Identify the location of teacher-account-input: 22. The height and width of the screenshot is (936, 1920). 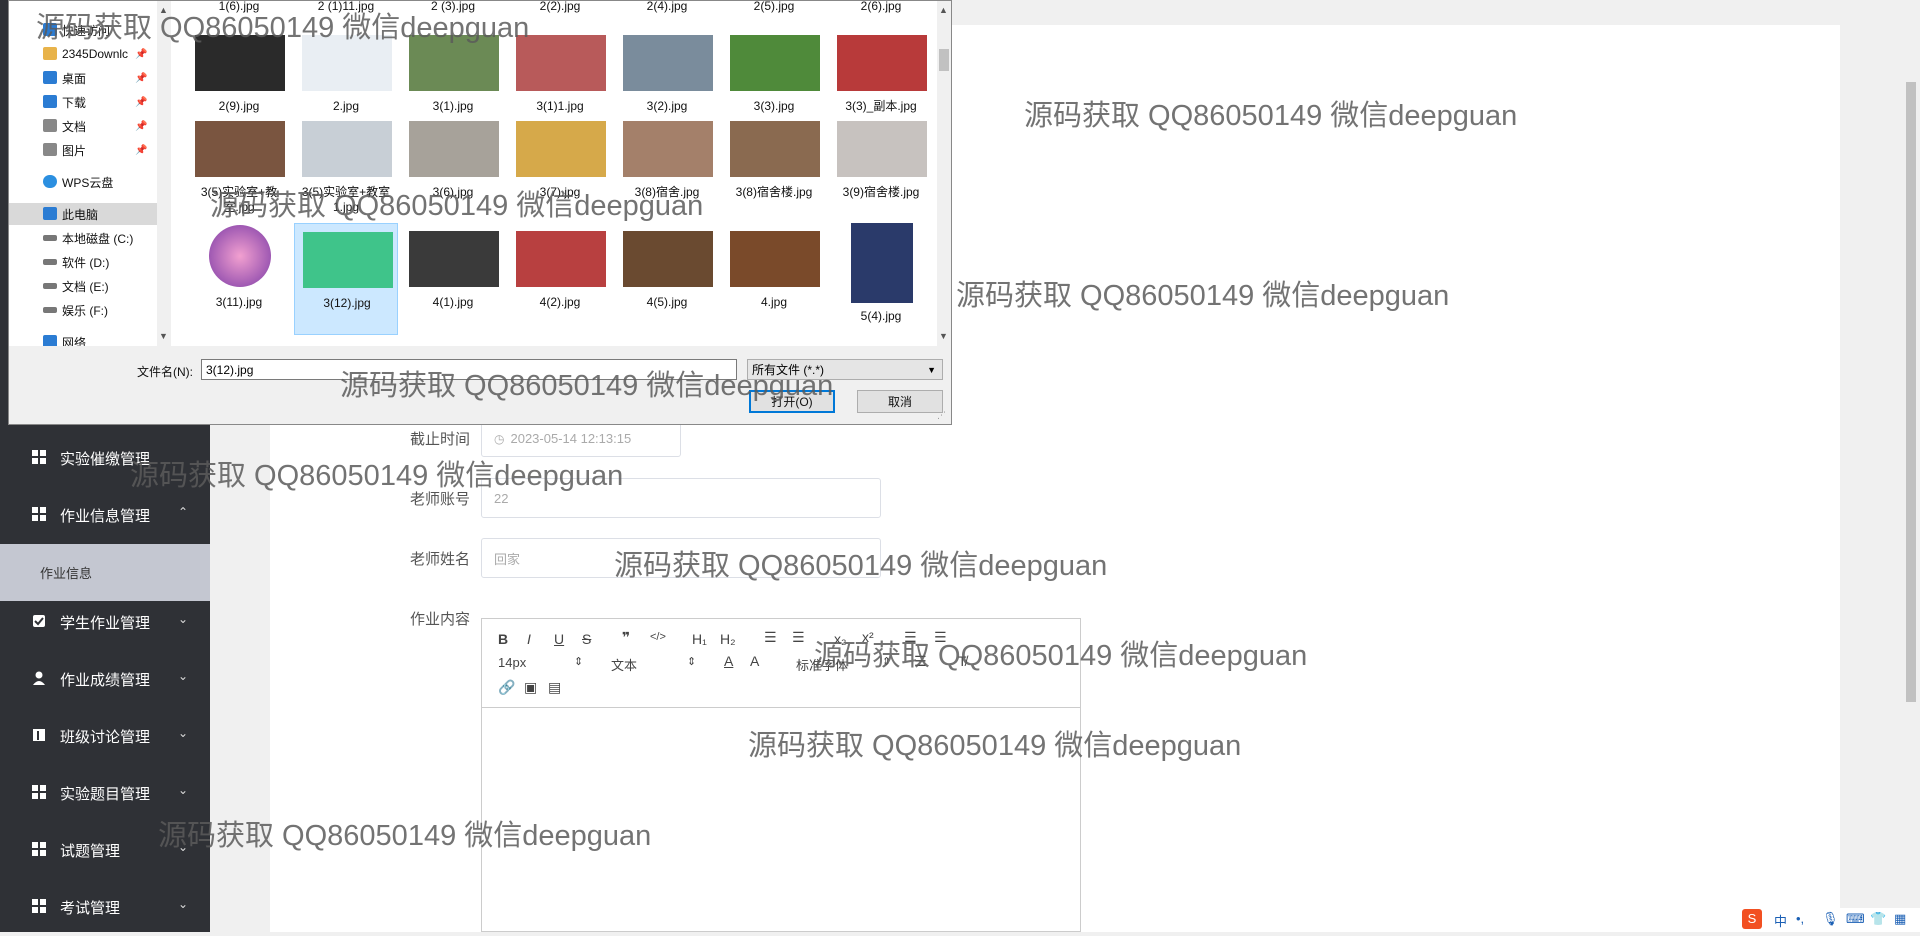
(681, 498).